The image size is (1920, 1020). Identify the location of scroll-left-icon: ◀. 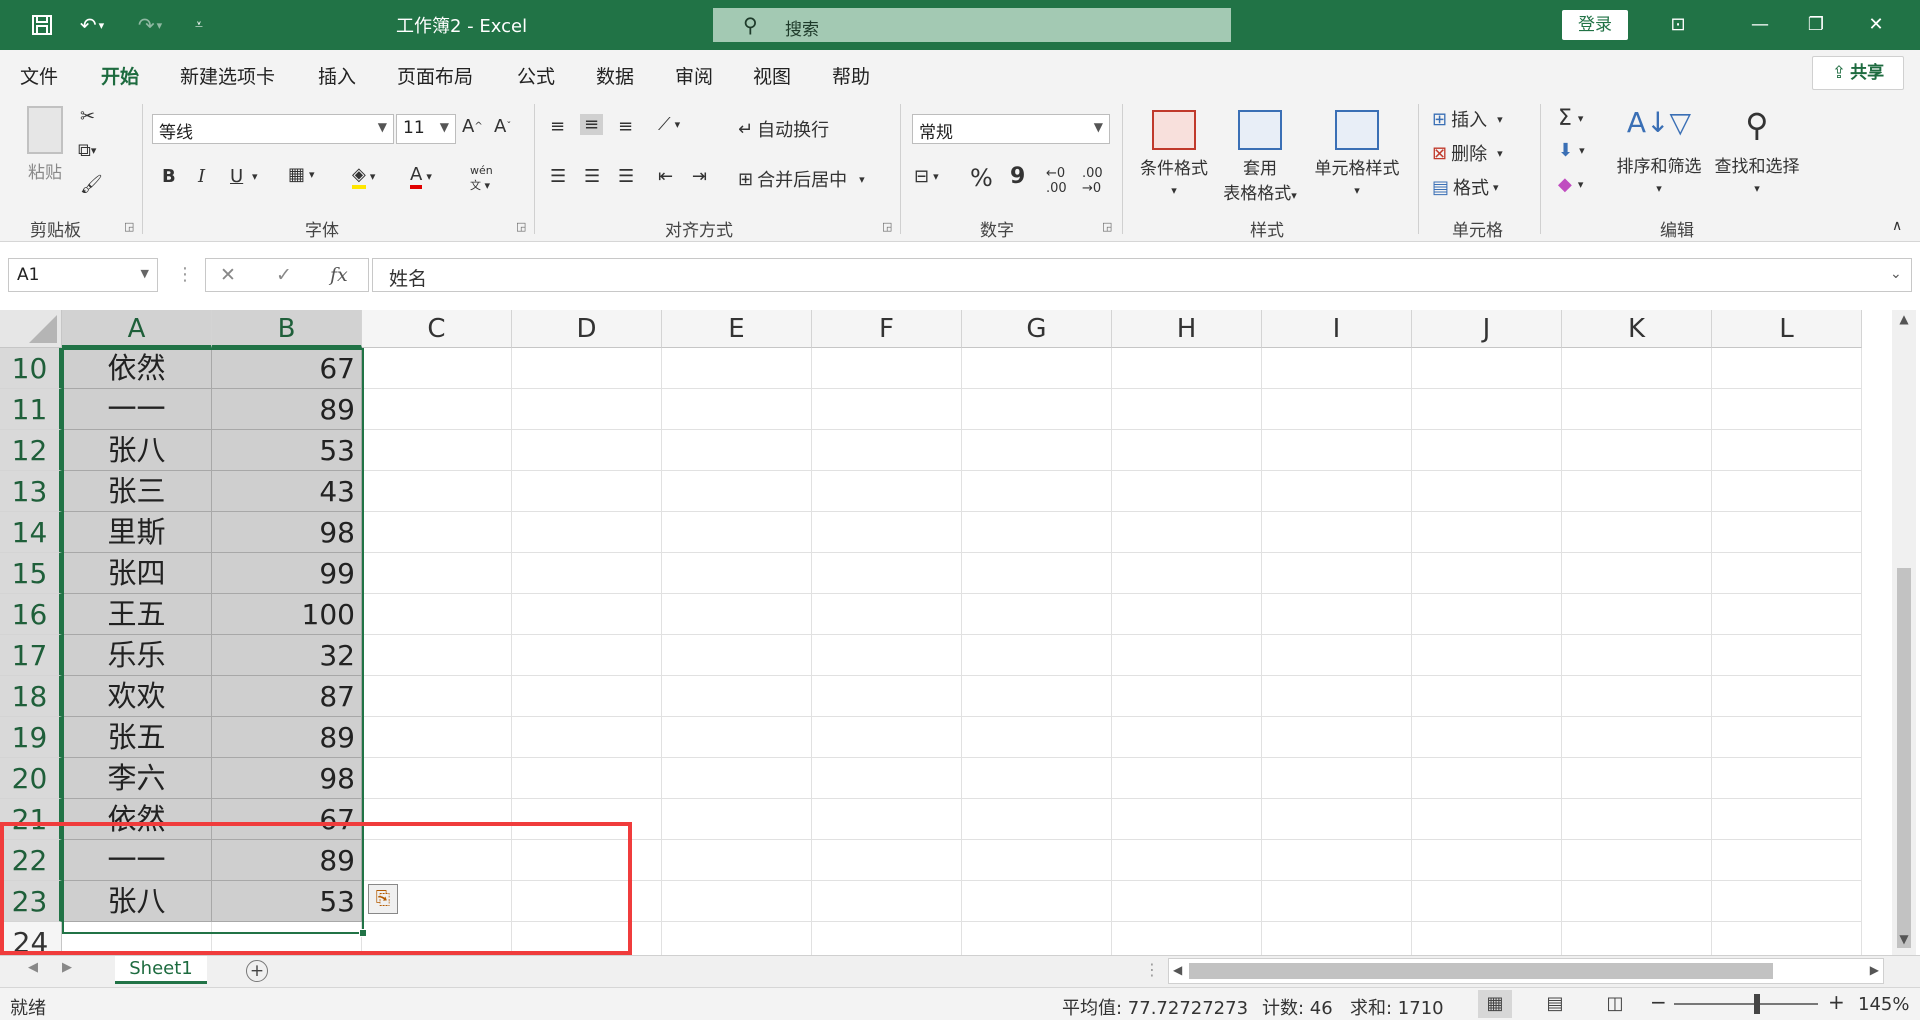
(1177, 970).